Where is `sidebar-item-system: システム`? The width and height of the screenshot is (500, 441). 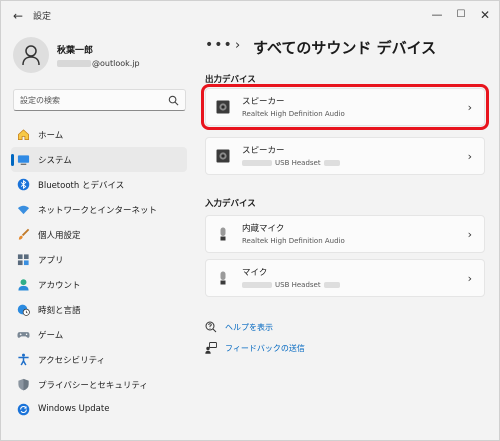 sidebar-item-system: システム is located at coordinates (99, 159).